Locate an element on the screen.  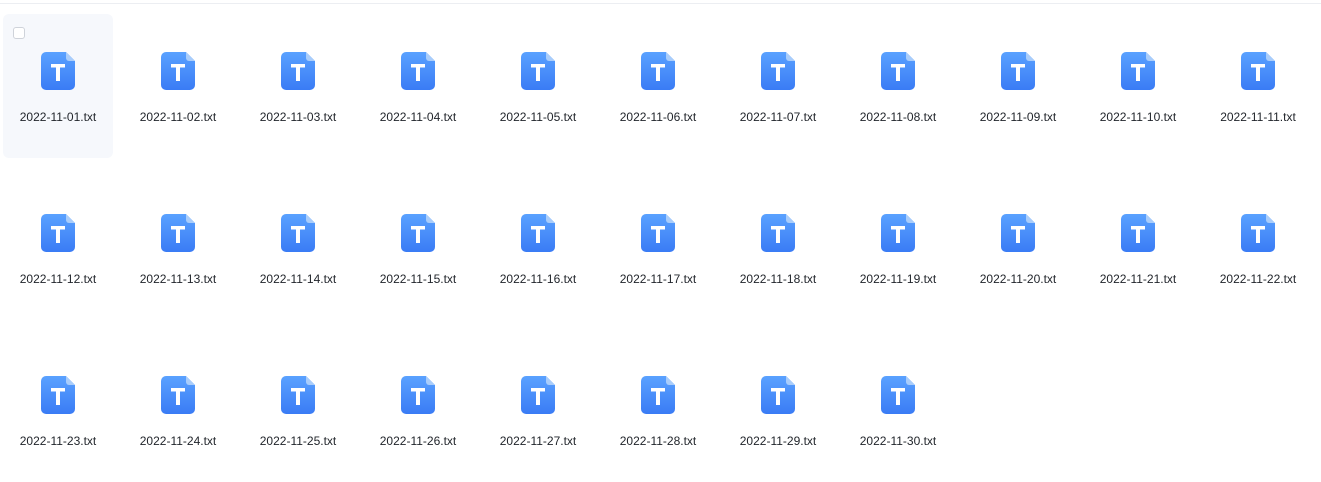
file-name: 2022-11-05.txt is located at coordinates (538, 117).